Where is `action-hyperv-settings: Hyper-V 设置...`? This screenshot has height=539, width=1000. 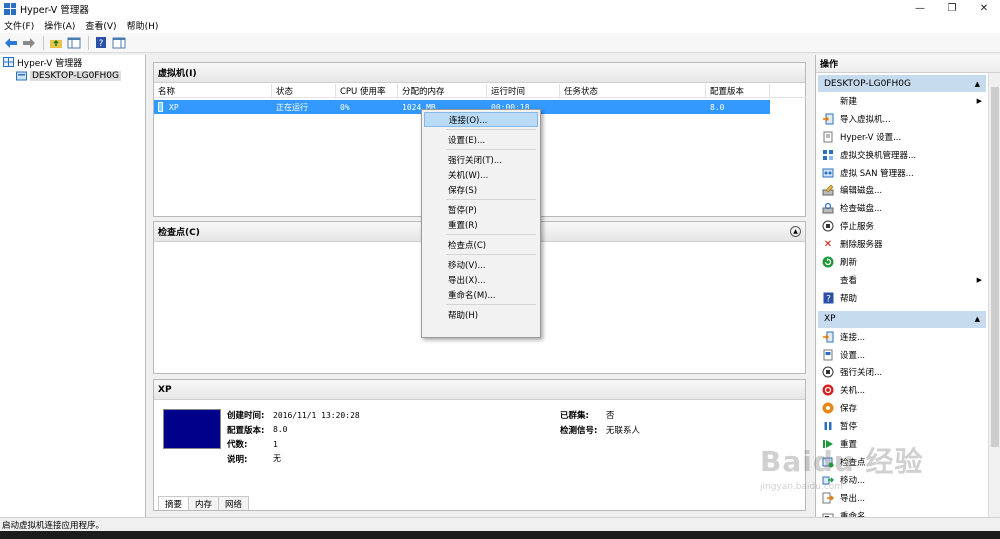
action-hyperv-settings: Hyper-V 设置... is located at coordinates (908, 137).